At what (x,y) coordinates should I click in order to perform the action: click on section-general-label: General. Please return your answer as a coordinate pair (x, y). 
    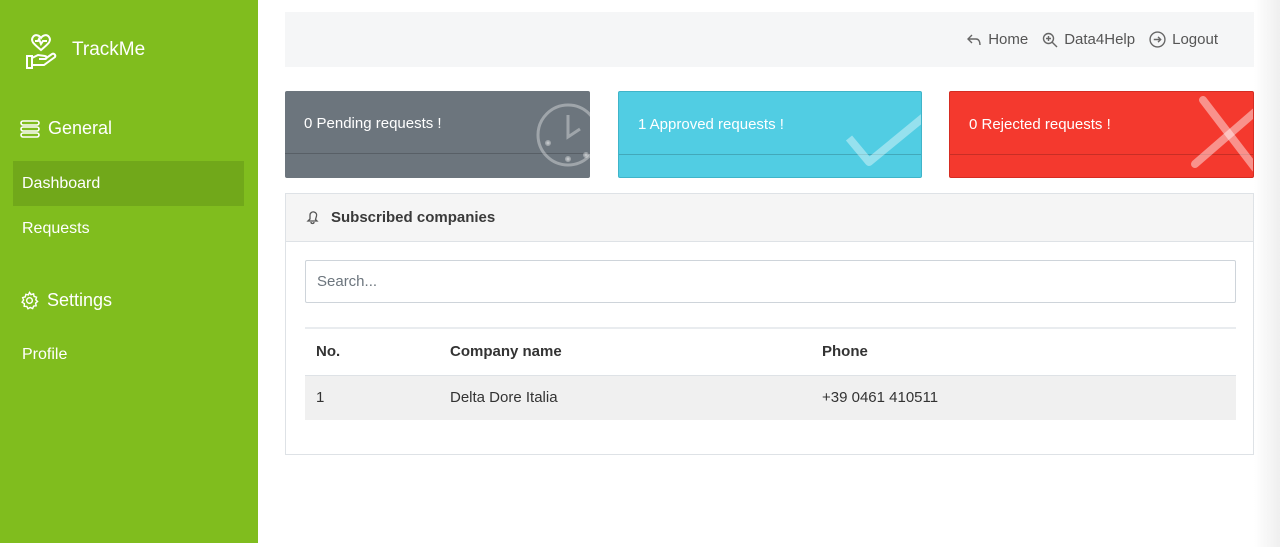
    Looking at the image, I should click on (80, 128).